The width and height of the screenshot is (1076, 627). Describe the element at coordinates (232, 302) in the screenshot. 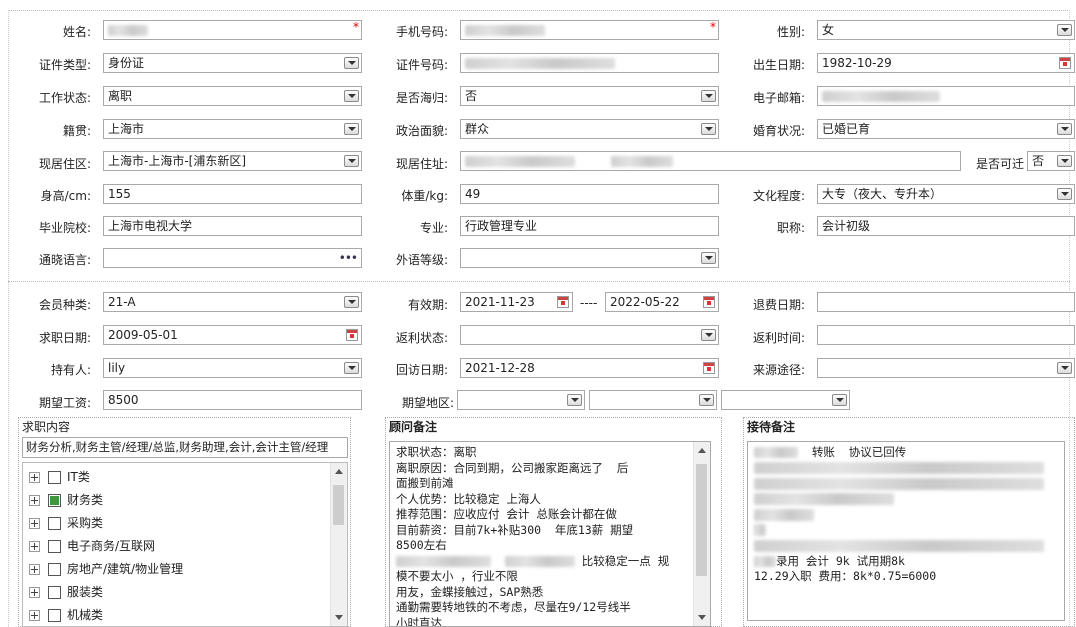

I see `member-select: 21-A` at that location.